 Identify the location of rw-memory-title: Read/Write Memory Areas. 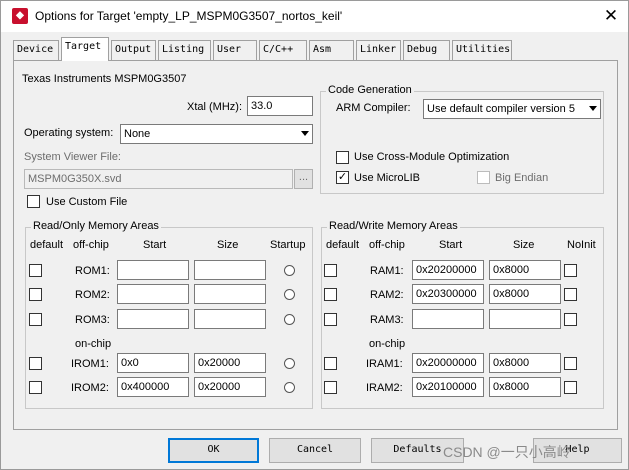
(393, 226).